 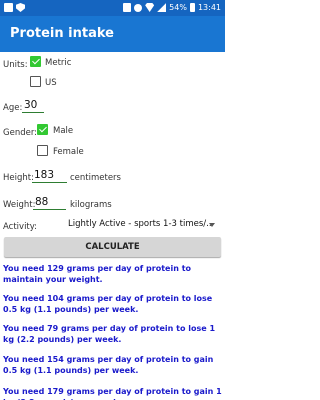 What do you see at coordinates (127, 7) in the screenshot?
I see `vibrate-icon` at bounding box center [127, 7].